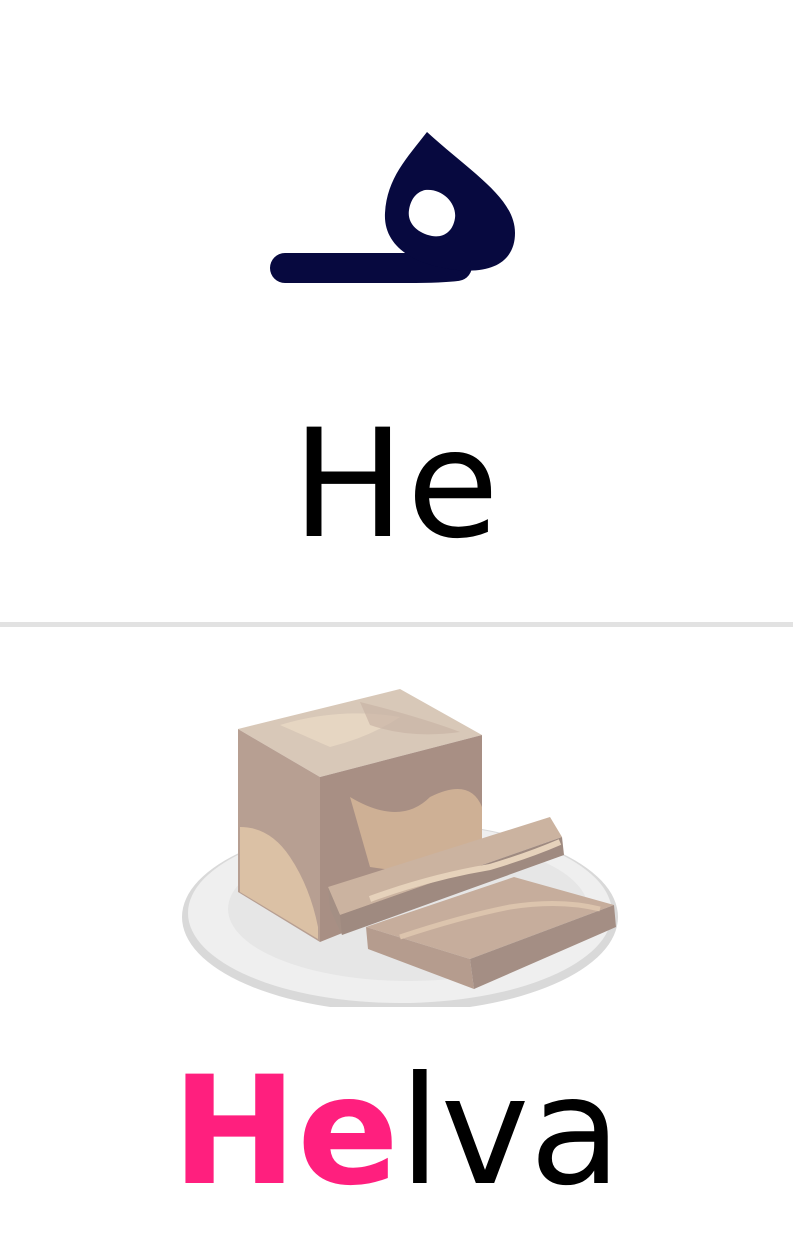  Describe the element at coordinates (510, 1132) in the screenshot. I see `word-rest: lva` at that location.